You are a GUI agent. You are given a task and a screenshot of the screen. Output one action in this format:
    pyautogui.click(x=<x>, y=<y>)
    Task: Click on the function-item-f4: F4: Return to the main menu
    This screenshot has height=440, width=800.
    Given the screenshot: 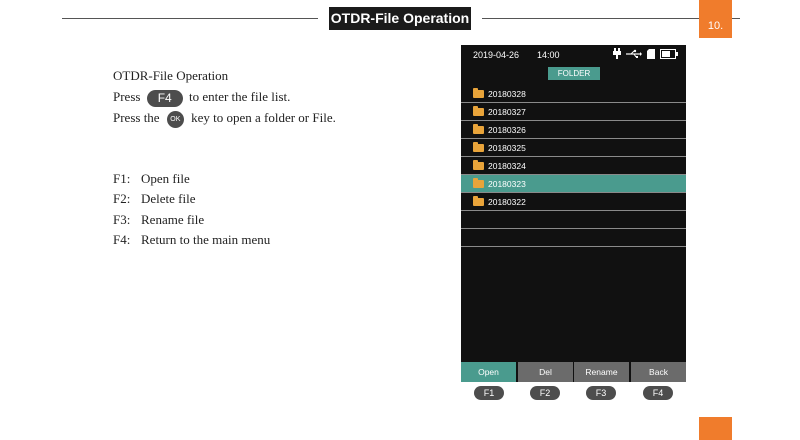 What is the action you would take?
    pyautogui.click(x=191, y=240)
    